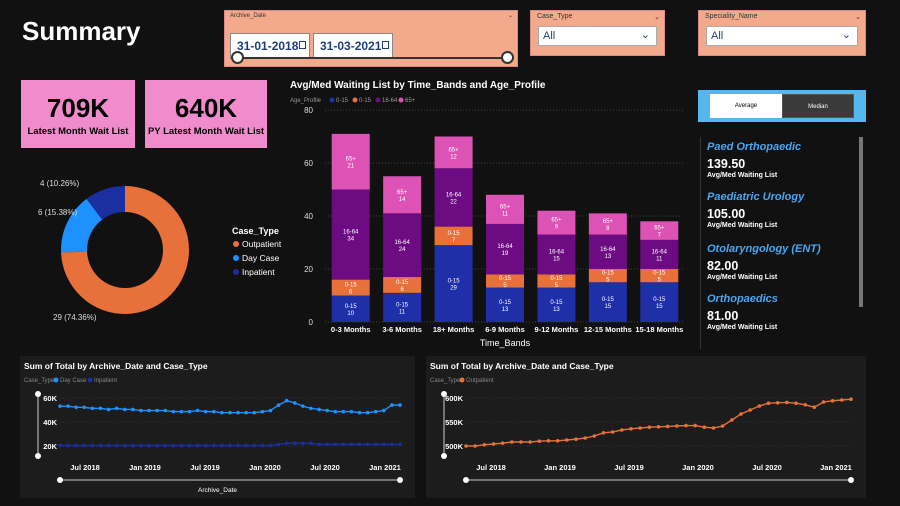 This screenshot has height=506, width=900. I want to click on median-button: Median, so click(818, 106).